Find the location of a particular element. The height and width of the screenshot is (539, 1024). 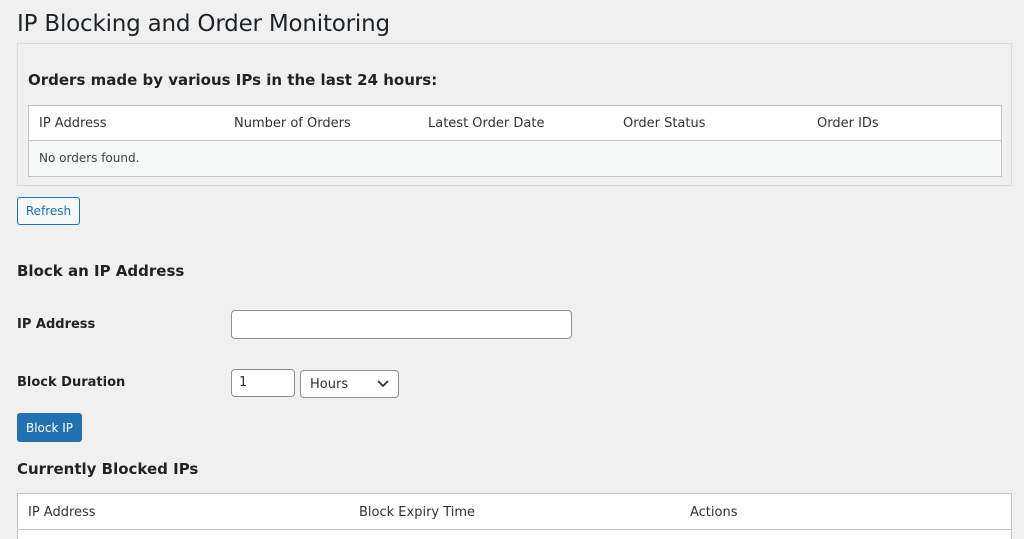

blocked-ips-table: IP Address Block Expiry Time Actions is located at coordinates (514, 516).